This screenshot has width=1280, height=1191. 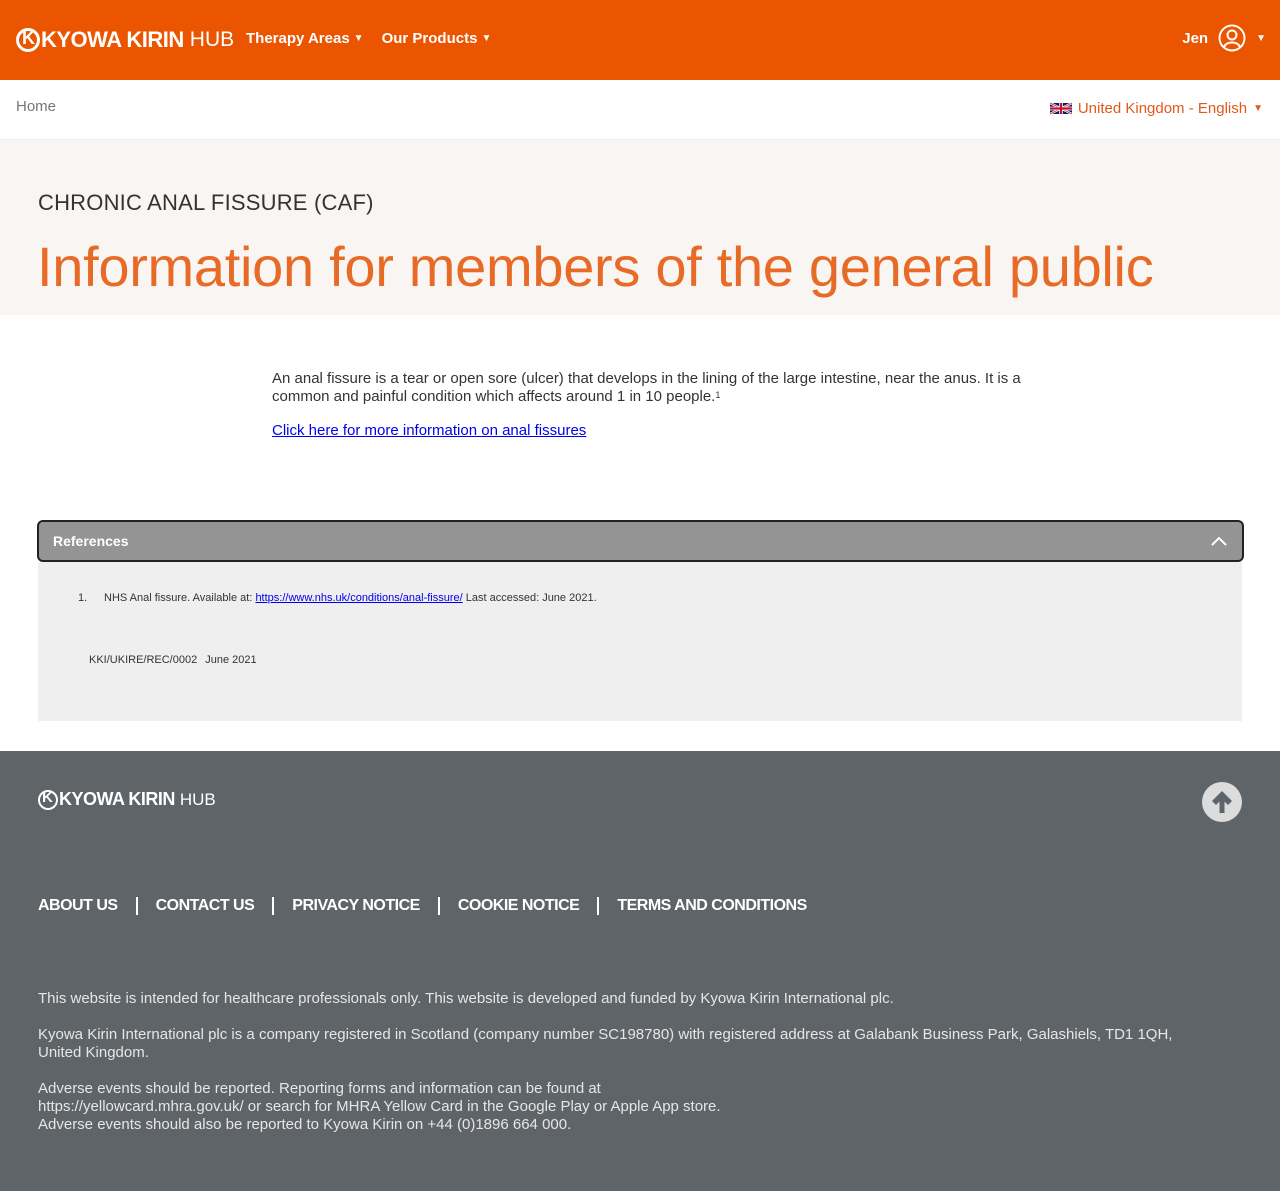 I want to click on back-to-top-button, so click(x=1222, y=802).